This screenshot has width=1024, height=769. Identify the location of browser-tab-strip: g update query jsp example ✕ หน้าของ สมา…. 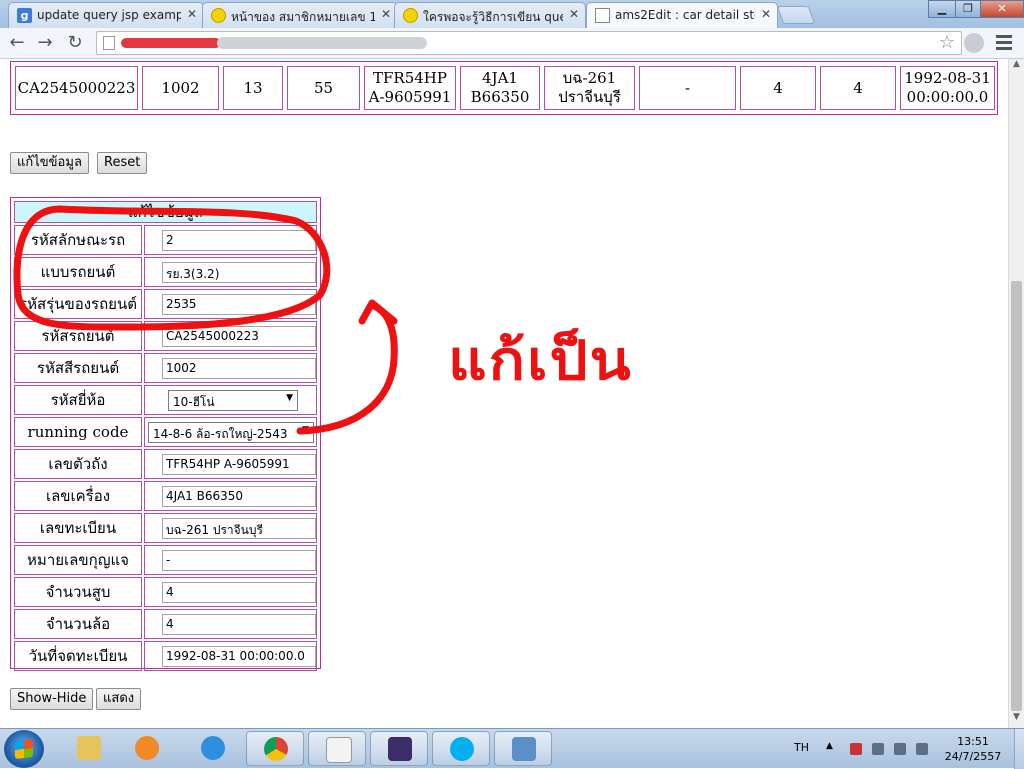
(512, 14).